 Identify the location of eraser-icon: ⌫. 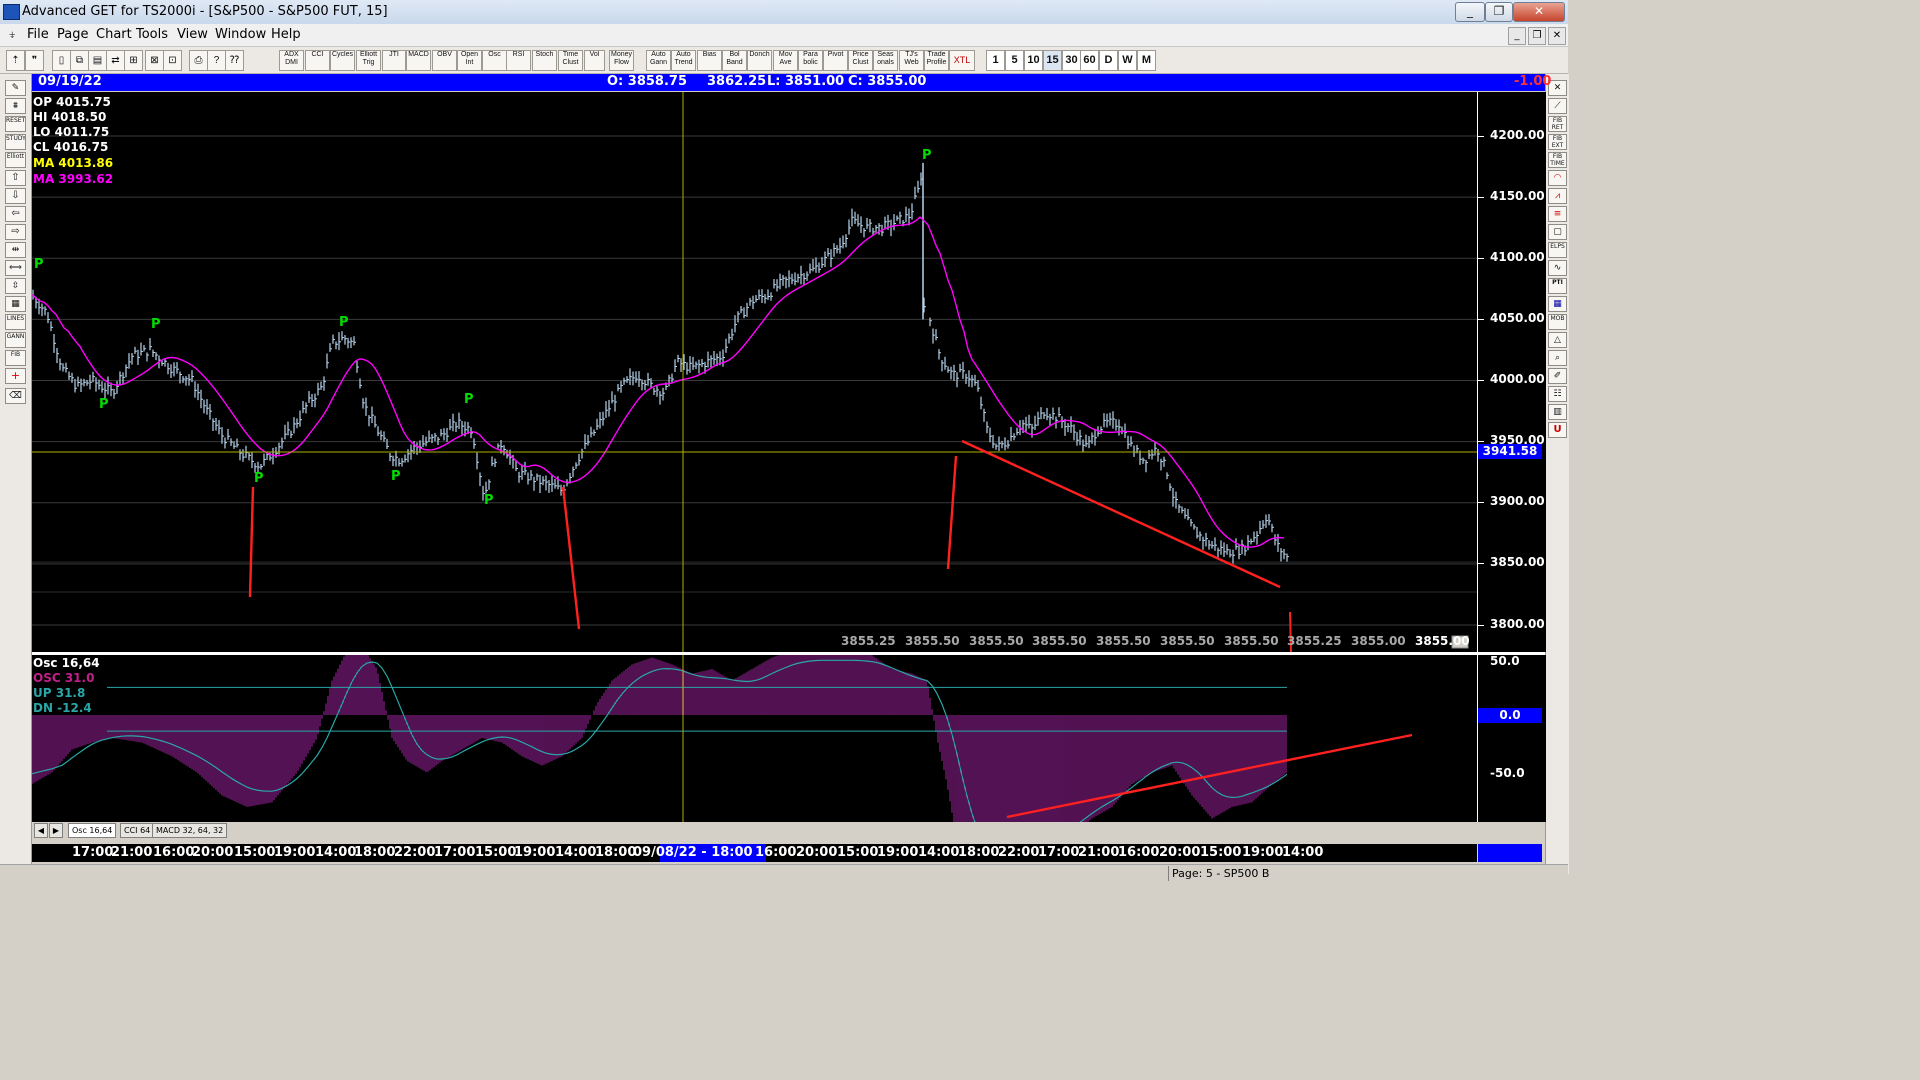
(15, 396).